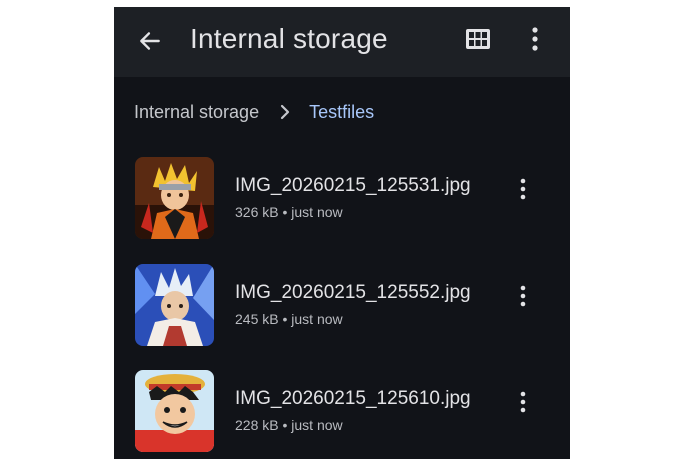 This screenshot has height=459, width=680. What do you see at coordinates (285, 112) in the screenshot?
I see `chevron-right-icon` at bounding box center [285, 112].